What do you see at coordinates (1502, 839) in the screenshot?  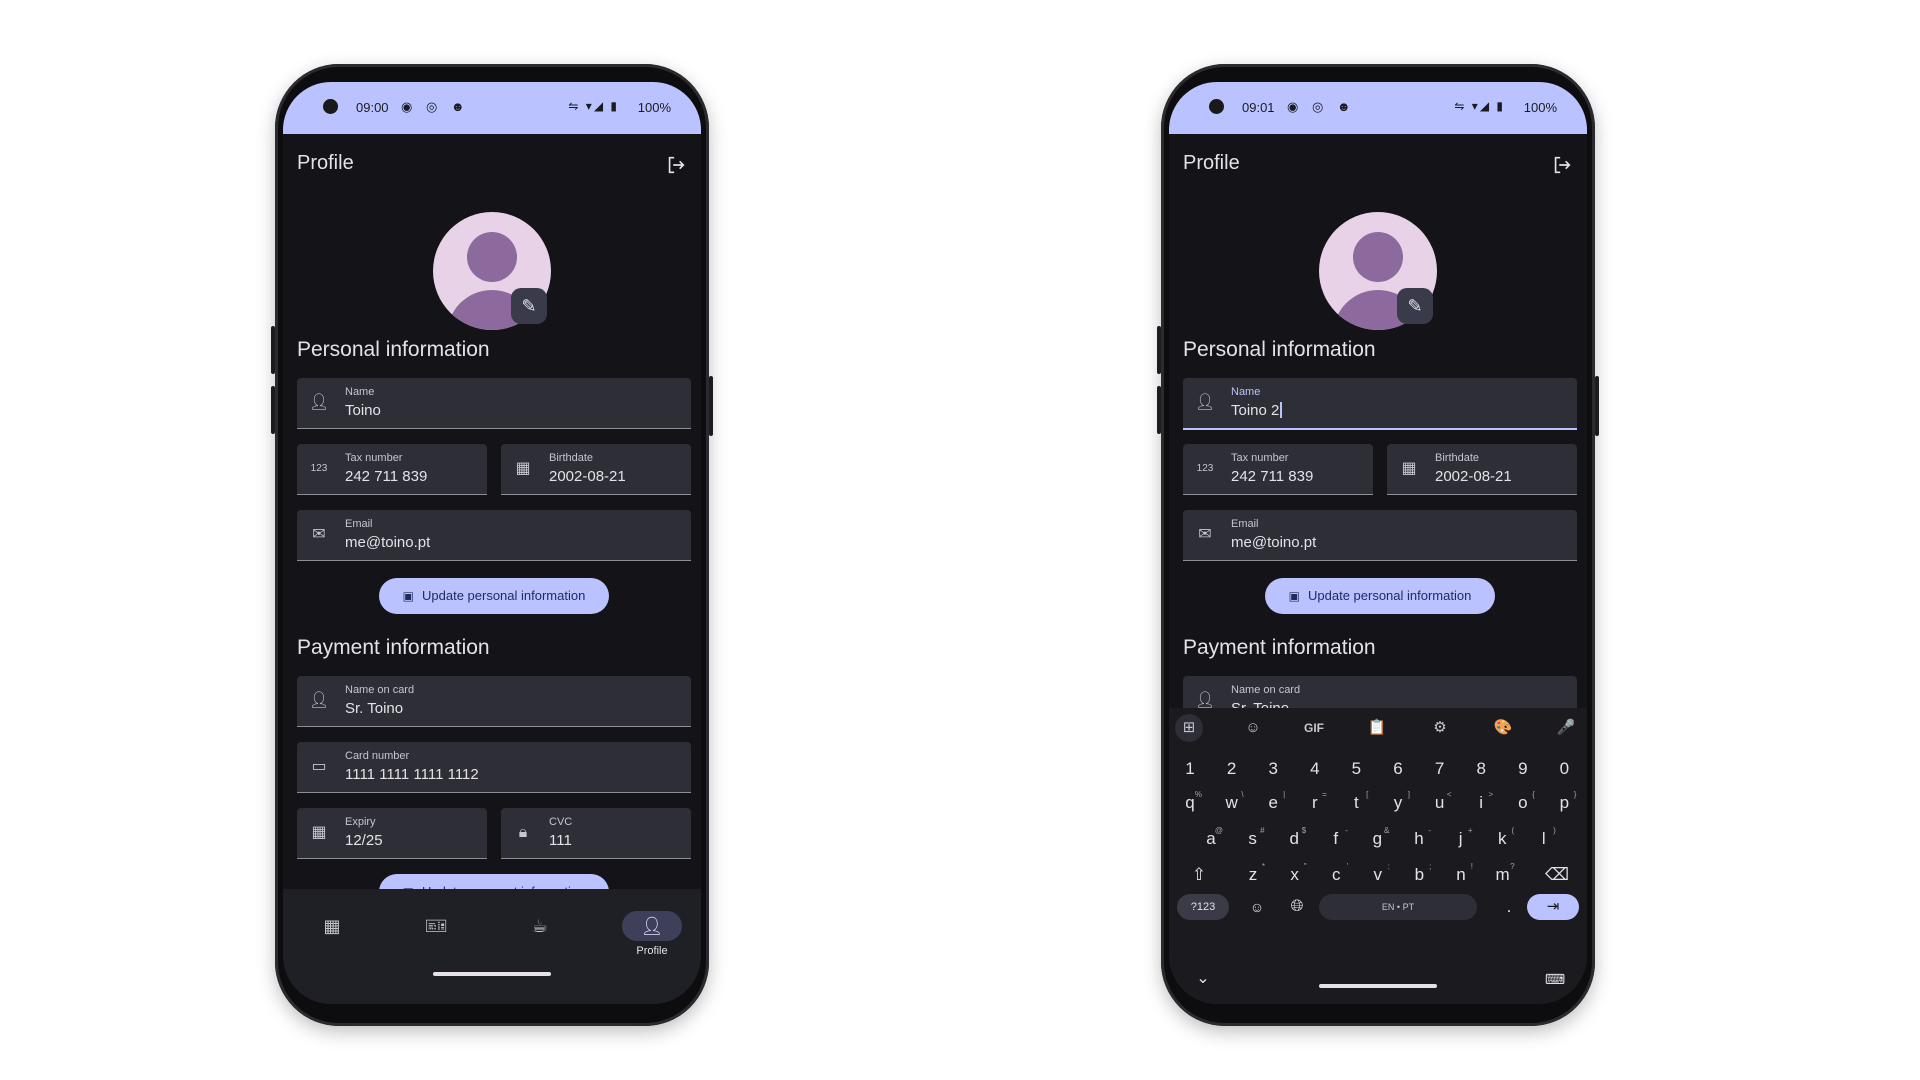 I see `key-k: k(` at bounding box center [1502, 839].